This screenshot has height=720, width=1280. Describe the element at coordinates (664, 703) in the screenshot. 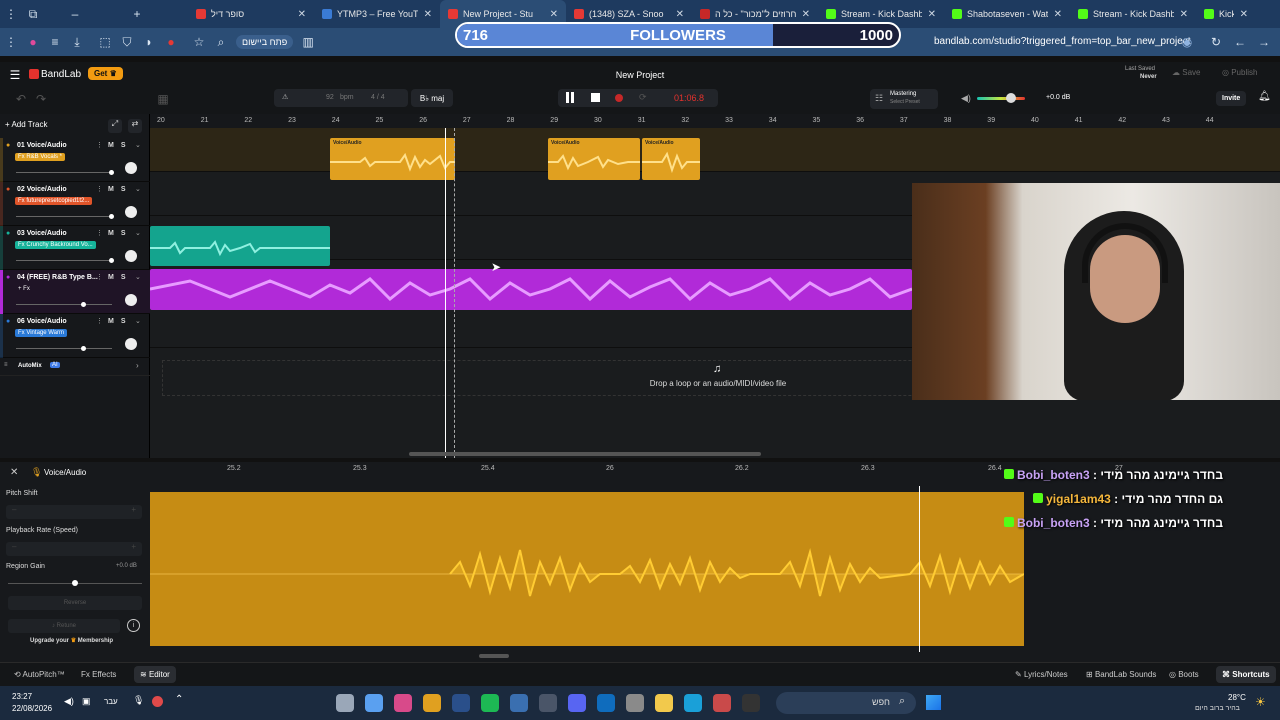

I see `explorer-app-icon` at that location.